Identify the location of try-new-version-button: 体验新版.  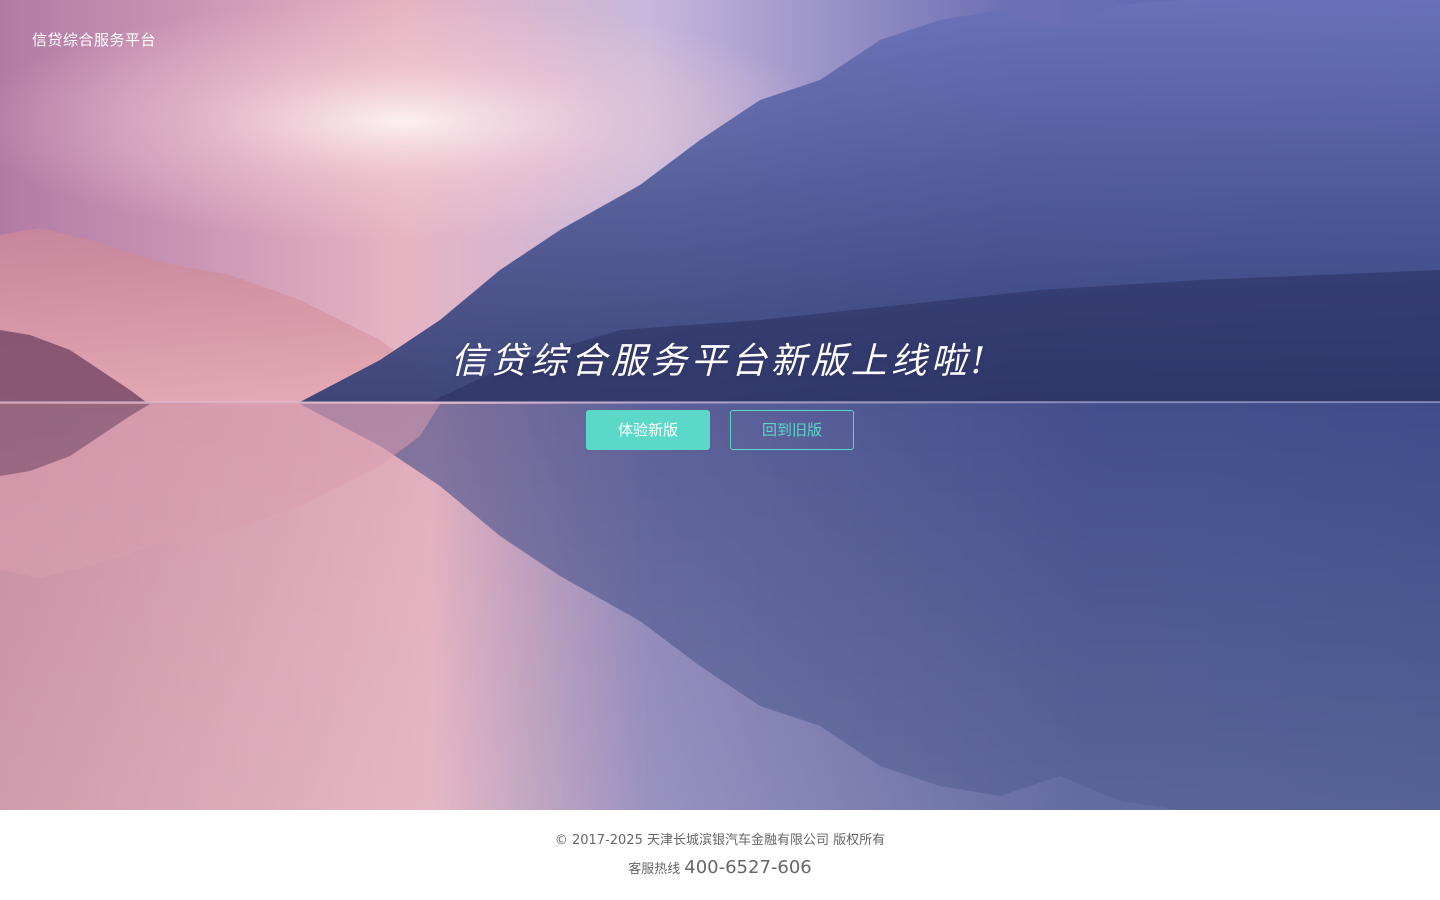
(648, 430).